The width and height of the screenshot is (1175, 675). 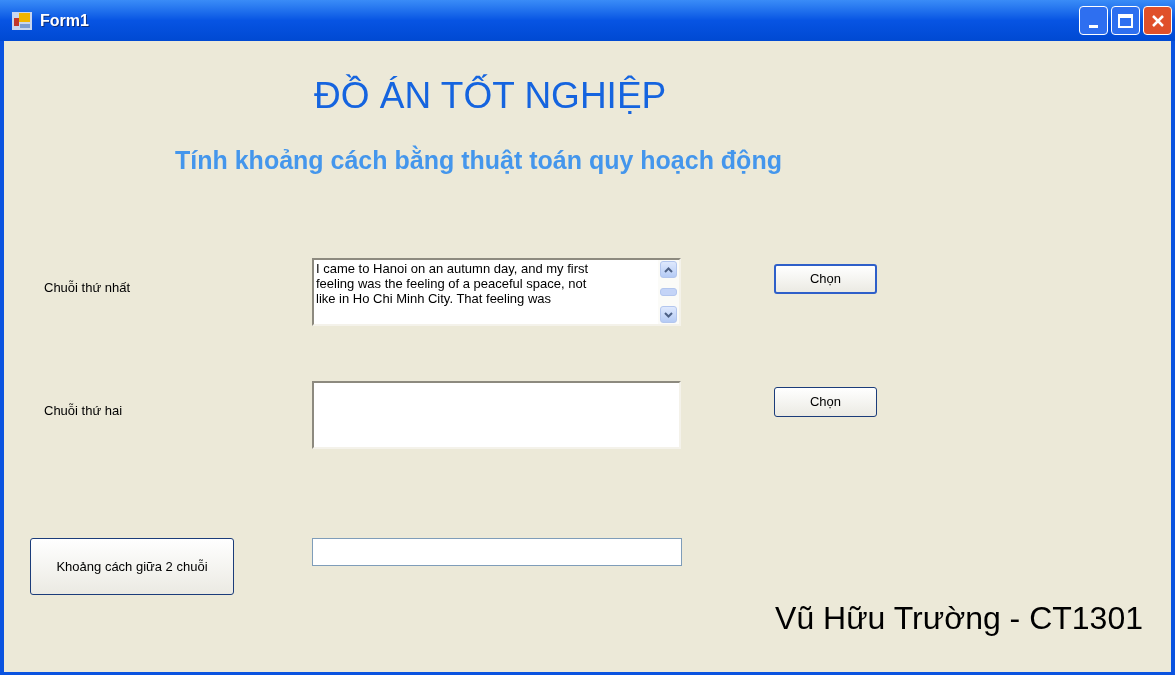 What do you see at coordinates (84, 411) in the screenshot?
I see `field-label: Chuỗi thứ hai` at bounding box center [84, 411].